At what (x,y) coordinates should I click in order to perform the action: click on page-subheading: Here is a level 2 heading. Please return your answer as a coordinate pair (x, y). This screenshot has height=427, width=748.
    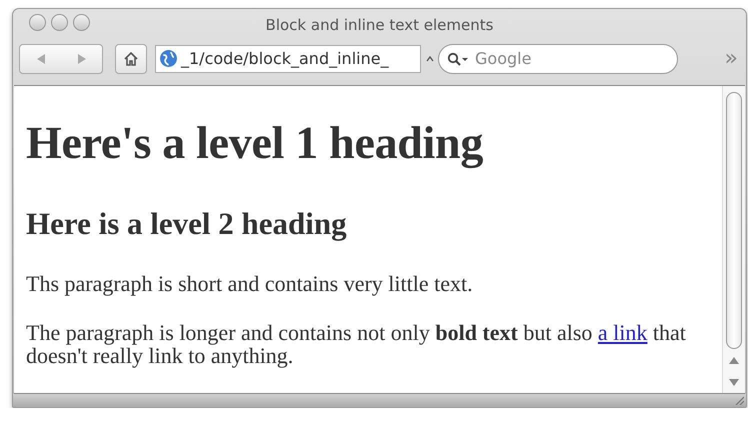
    Looking at the image, I should click on (187, 224).